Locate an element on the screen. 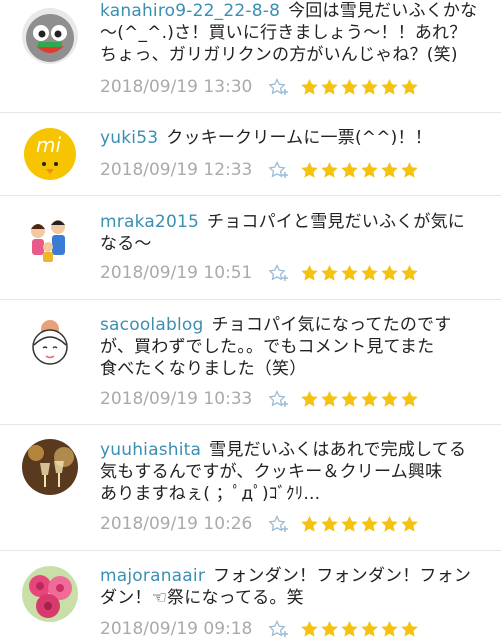 The image size is (501, 640). comment-text: 気もするんですが、クッキー＆クリーム興味 is located at coordinates (271, 472).